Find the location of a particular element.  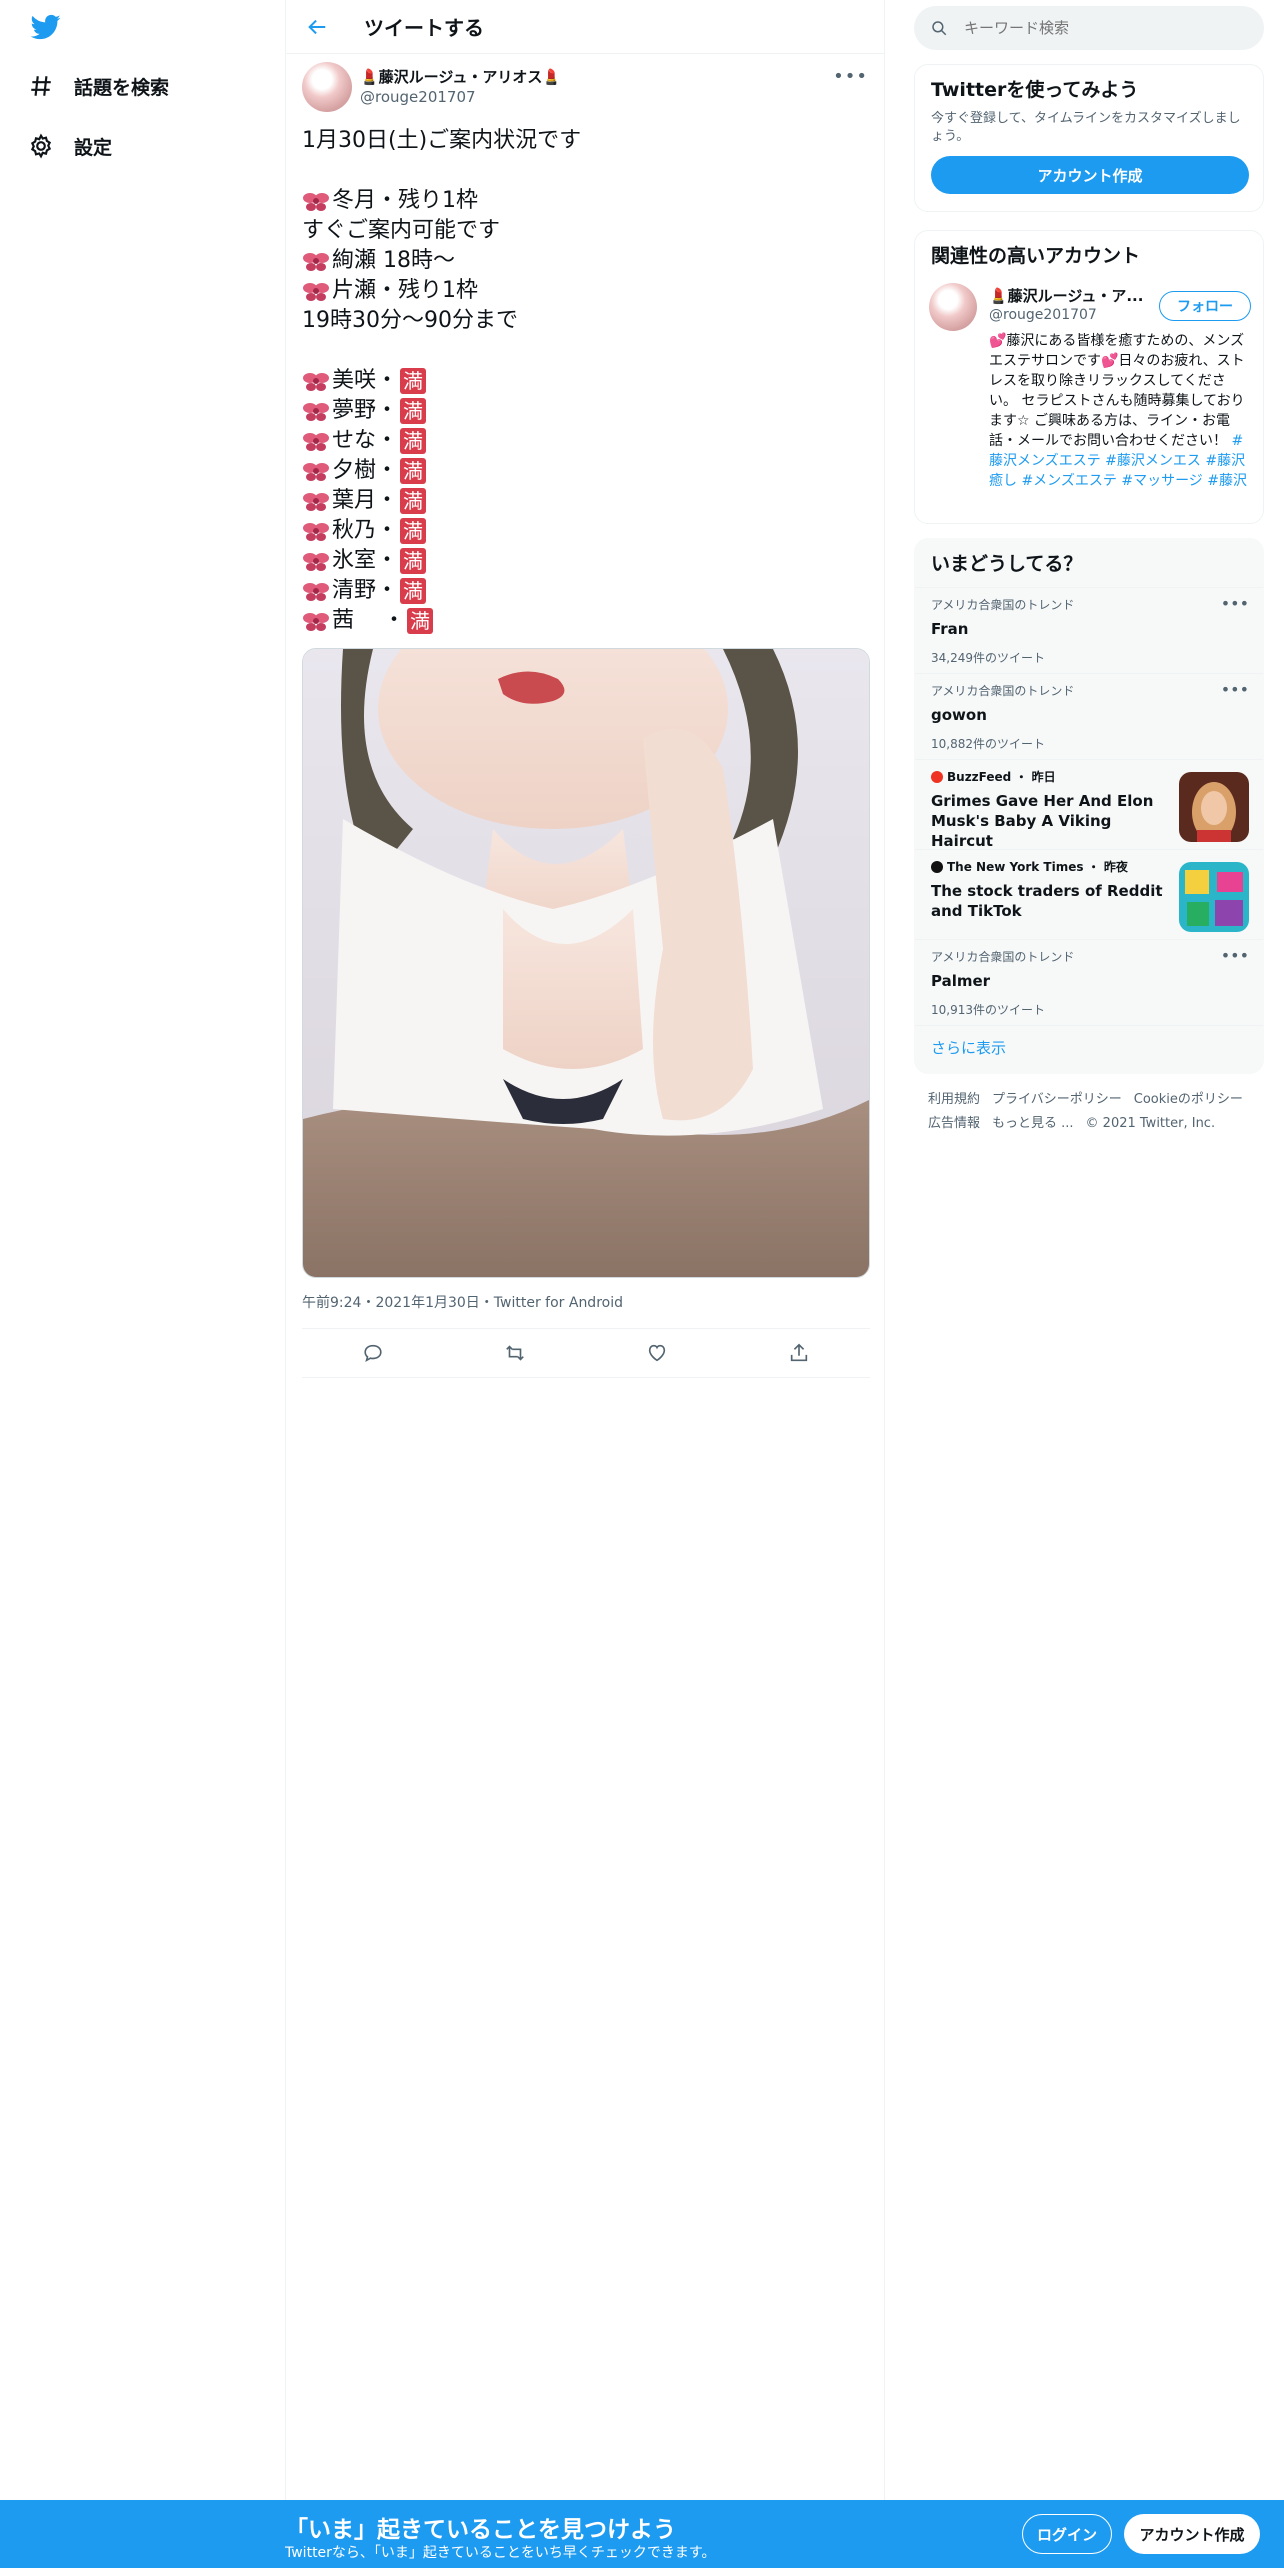

hashtag-icon is located at coordinates (41, 86).